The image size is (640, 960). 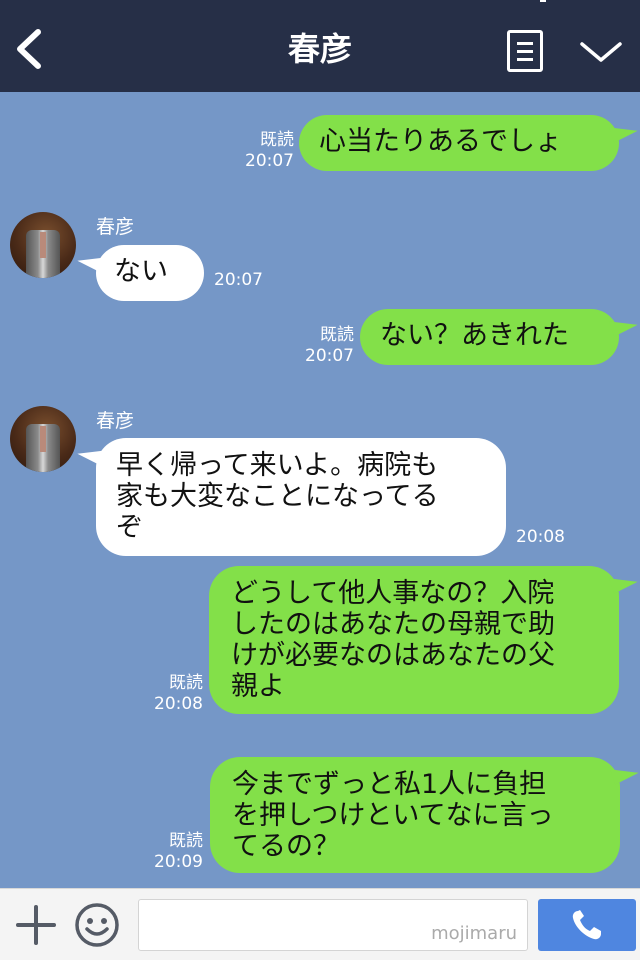 I want to click on menu-icon, so click(x=525, y=51).